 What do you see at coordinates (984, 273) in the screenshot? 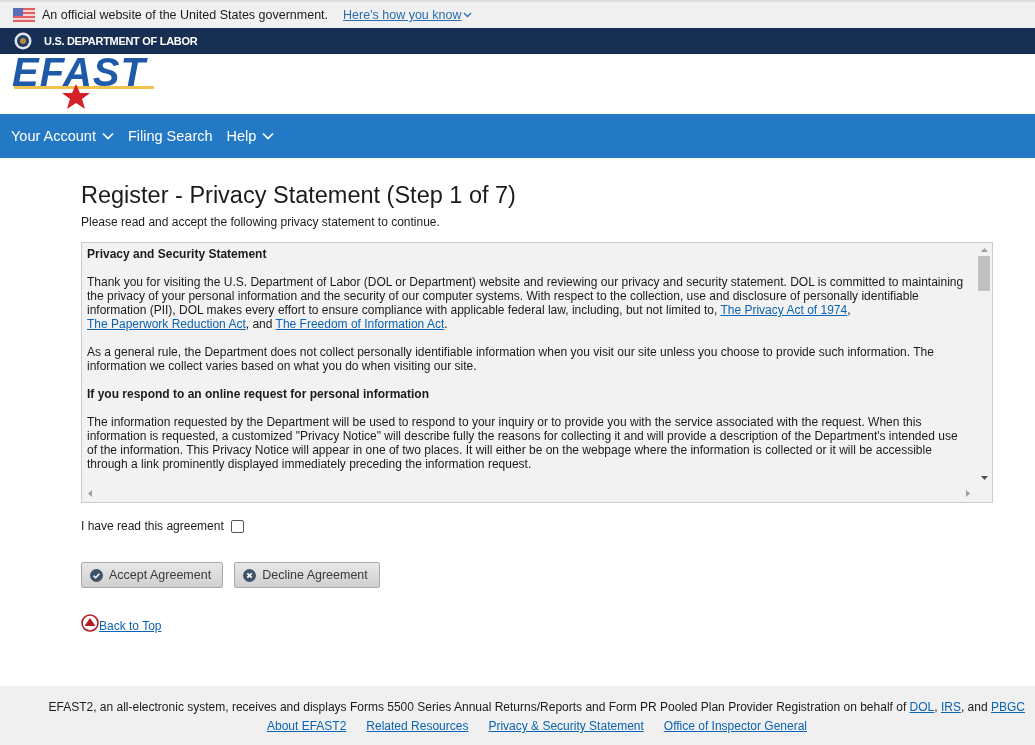
I see `scrollbar-thumb` at bounding box center [984, 273].